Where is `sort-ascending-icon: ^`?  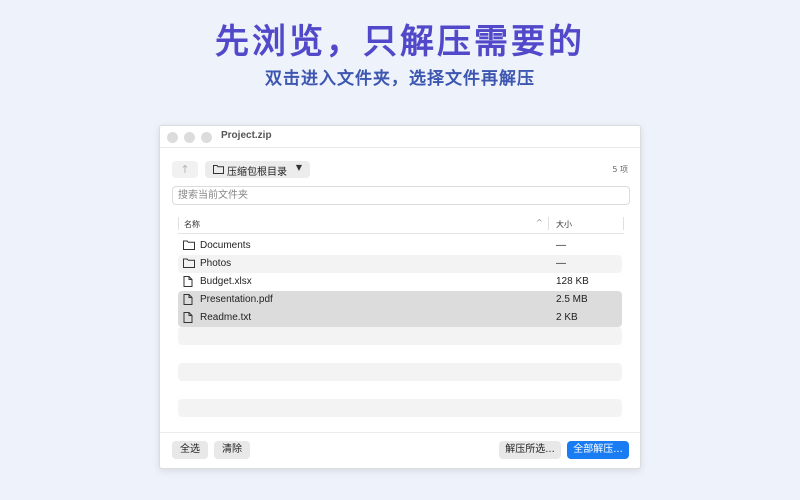
sort-ascending-icon: ^ is located at coordinates (539, 222).